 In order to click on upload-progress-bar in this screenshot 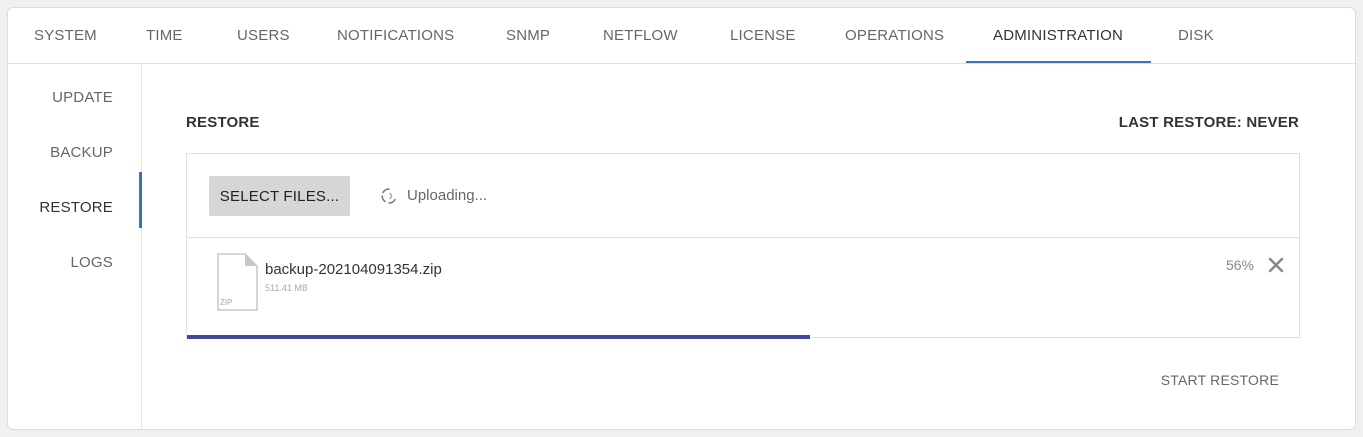, I will do `click(498, 337)`.